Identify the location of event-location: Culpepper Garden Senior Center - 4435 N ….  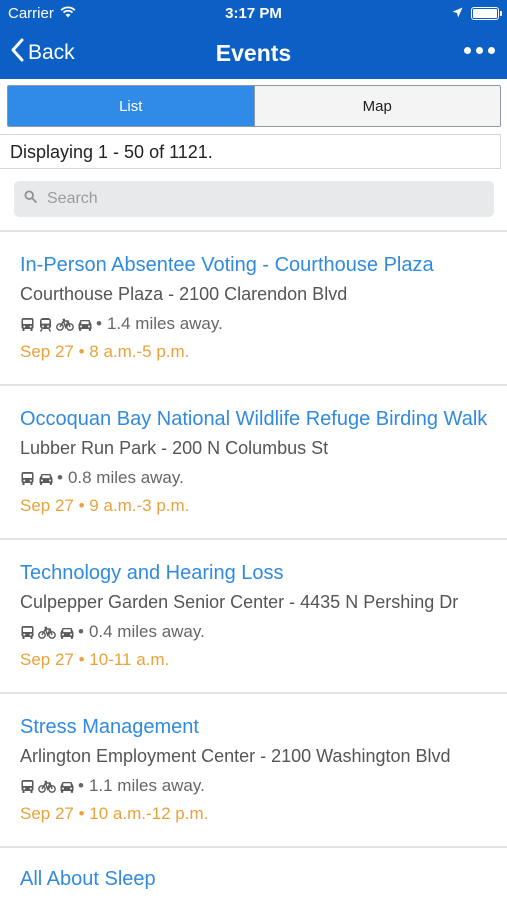
(239, 602).